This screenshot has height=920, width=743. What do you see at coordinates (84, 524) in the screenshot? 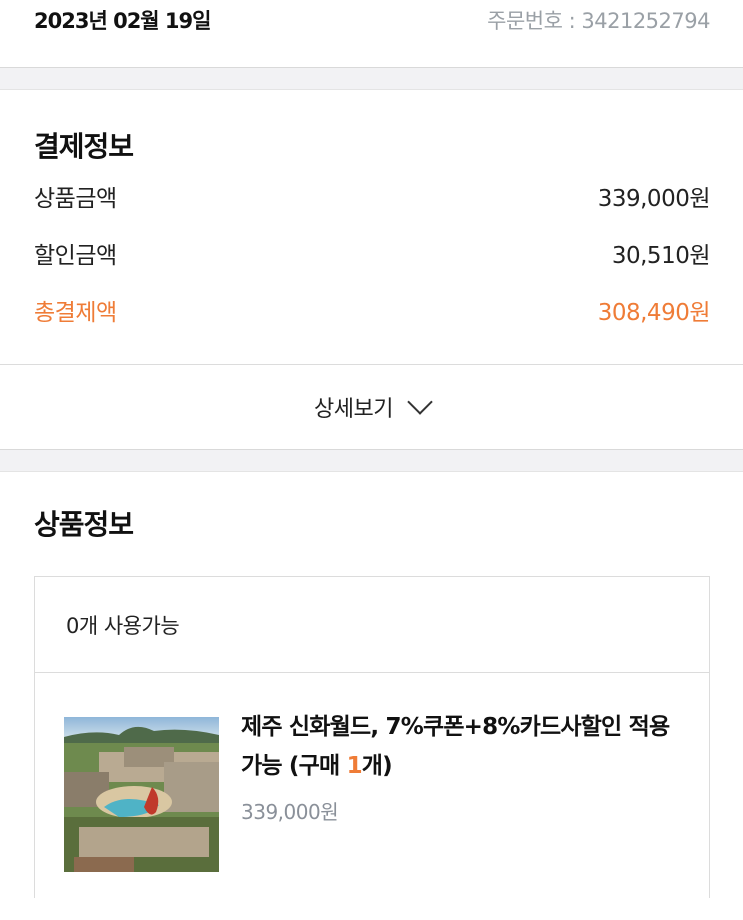
I see `product-info-title: 상품정보` at bounding box center [84, 524].